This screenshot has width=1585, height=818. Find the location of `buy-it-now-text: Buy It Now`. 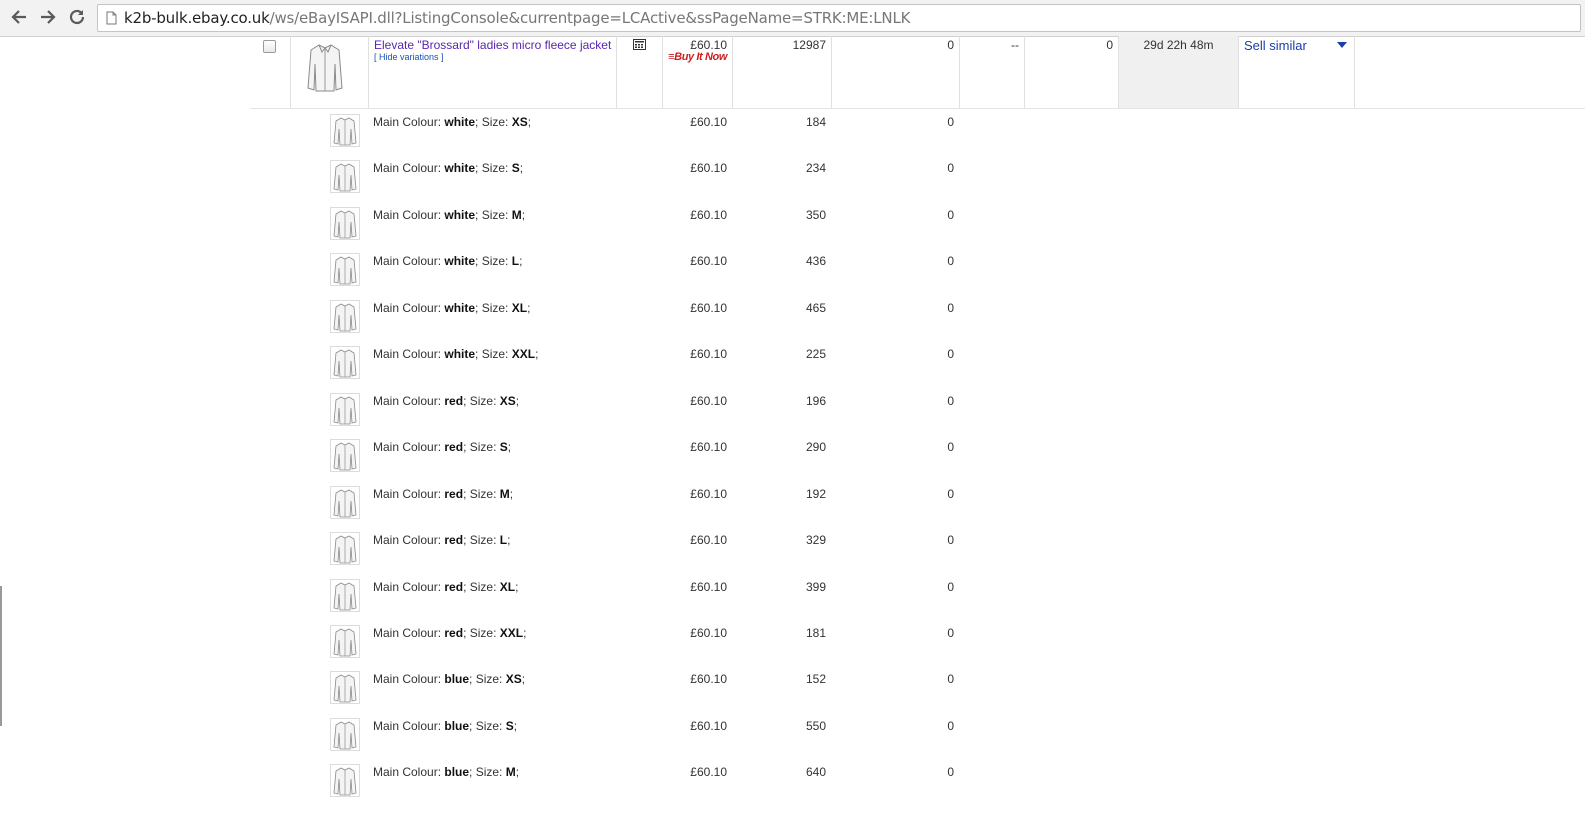

buy-it-now-text: Buy It Now is located at coordinates (700, 57).